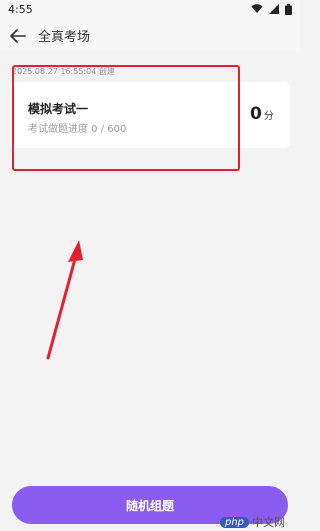 The height and width of the screenshot is (531, 320). What do you see at coordinates (64, 300) in the screenshot?
I see `annotation-arrow` at bounding box center [64, 300].